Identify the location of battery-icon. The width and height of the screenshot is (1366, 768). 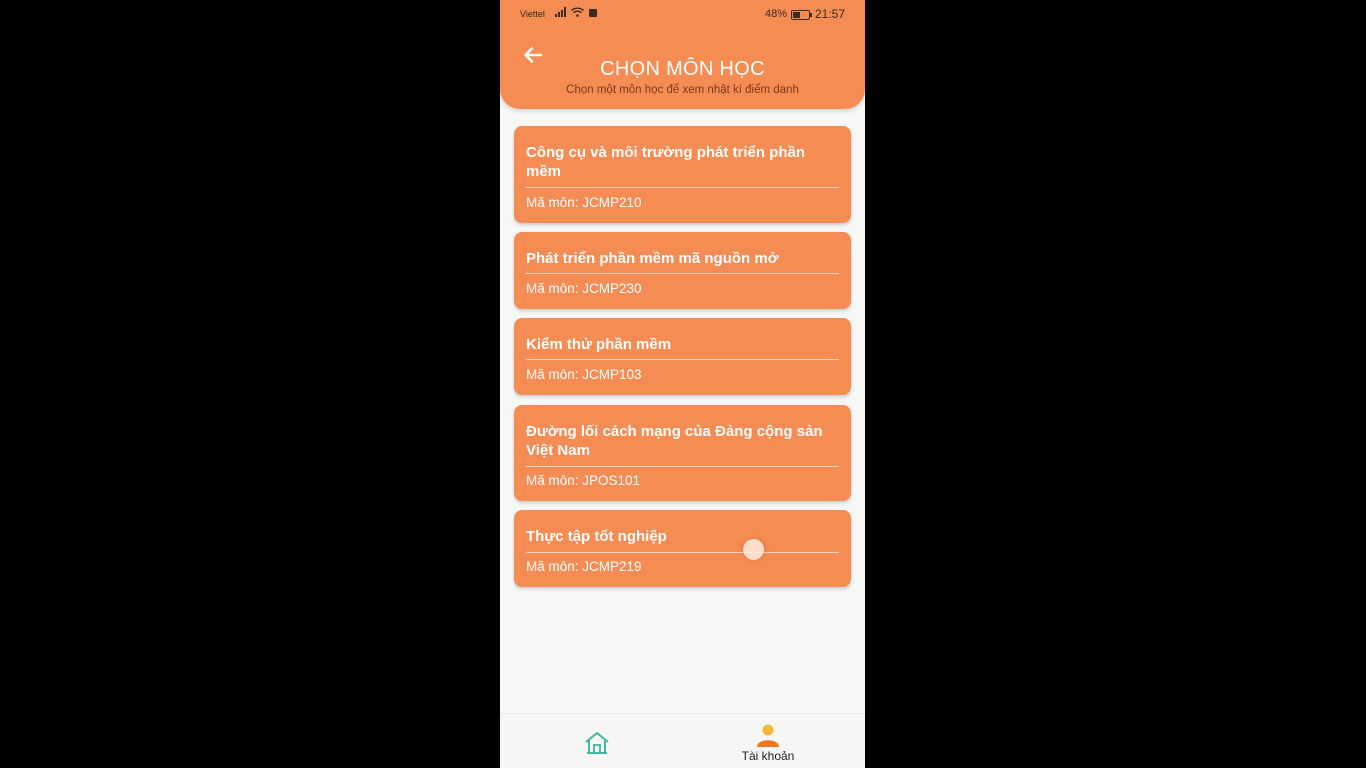
(801, 15).